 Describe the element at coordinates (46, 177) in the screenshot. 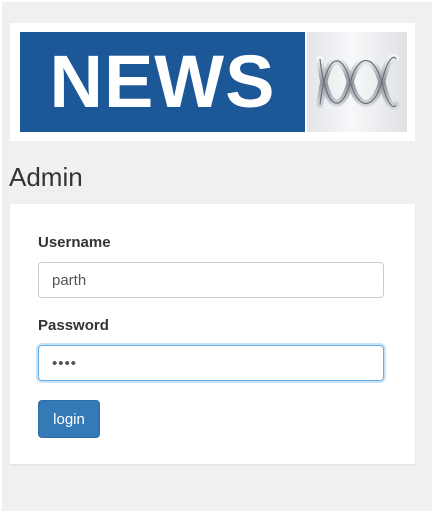

I see `page-title: Admin` at that location.